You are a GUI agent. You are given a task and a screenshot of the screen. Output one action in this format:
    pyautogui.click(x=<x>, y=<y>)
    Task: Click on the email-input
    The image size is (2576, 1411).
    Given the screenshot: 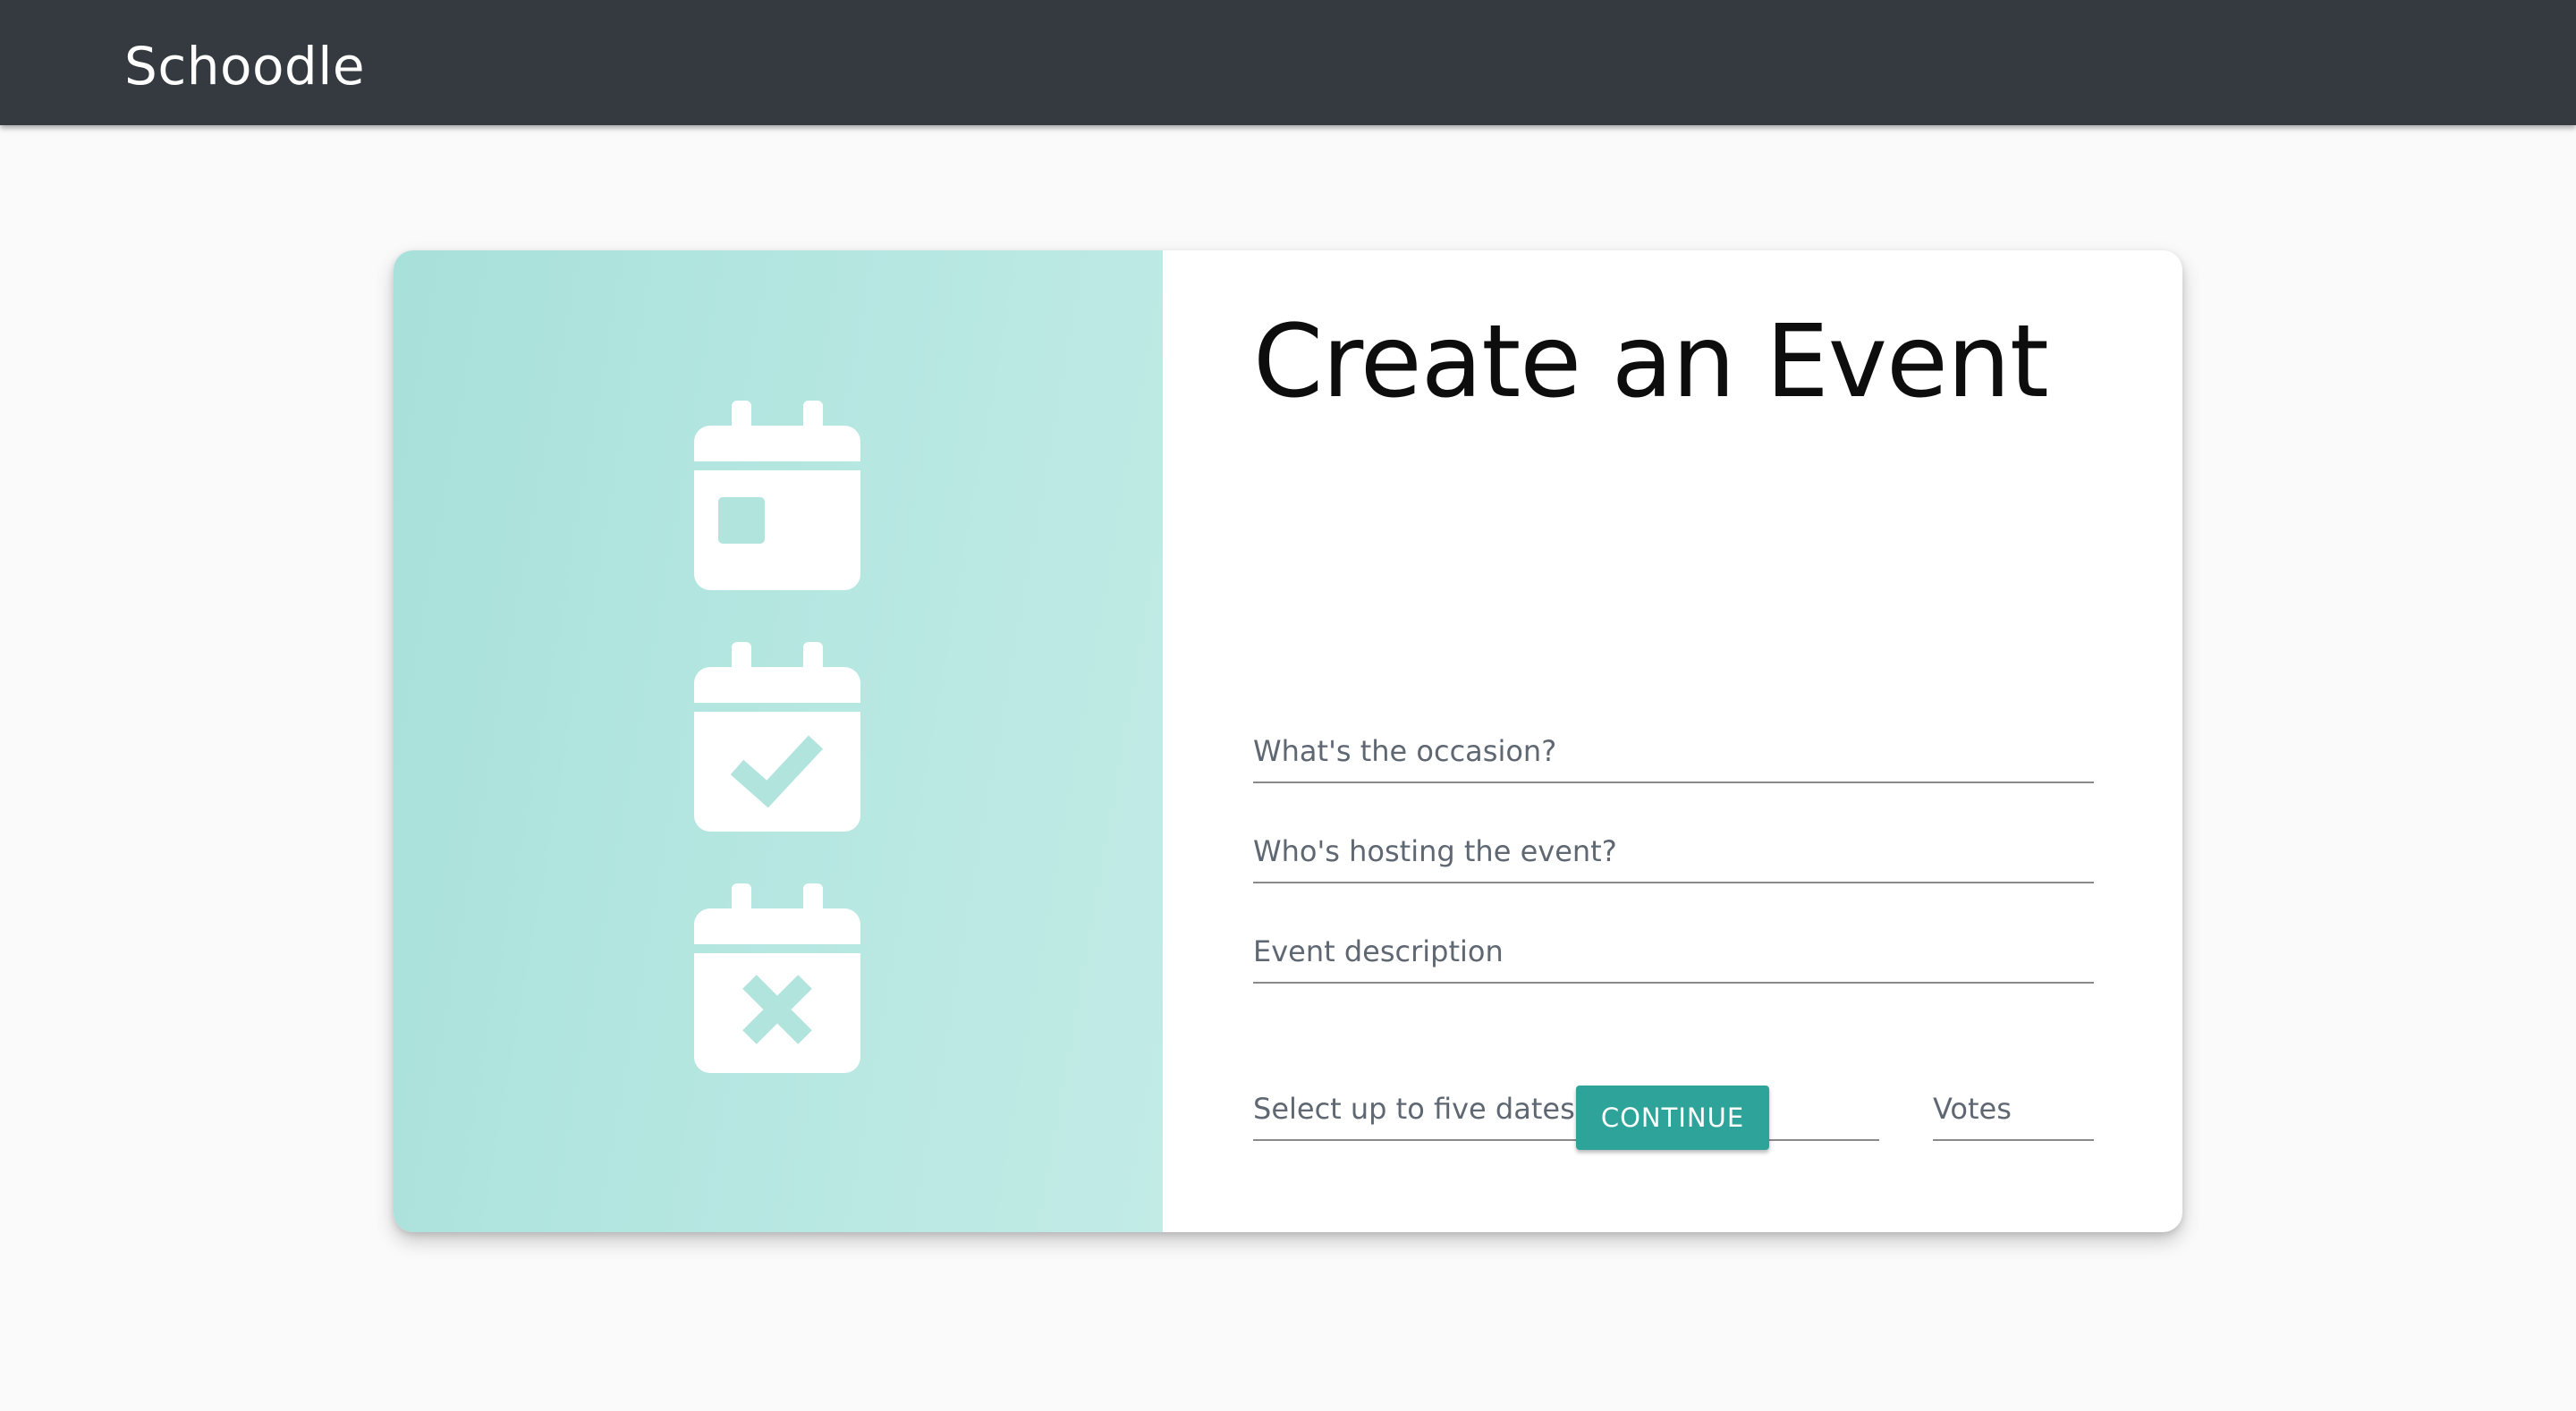 What is the action you would take?
    pyautogui.click(x=1673, y=1224)
    